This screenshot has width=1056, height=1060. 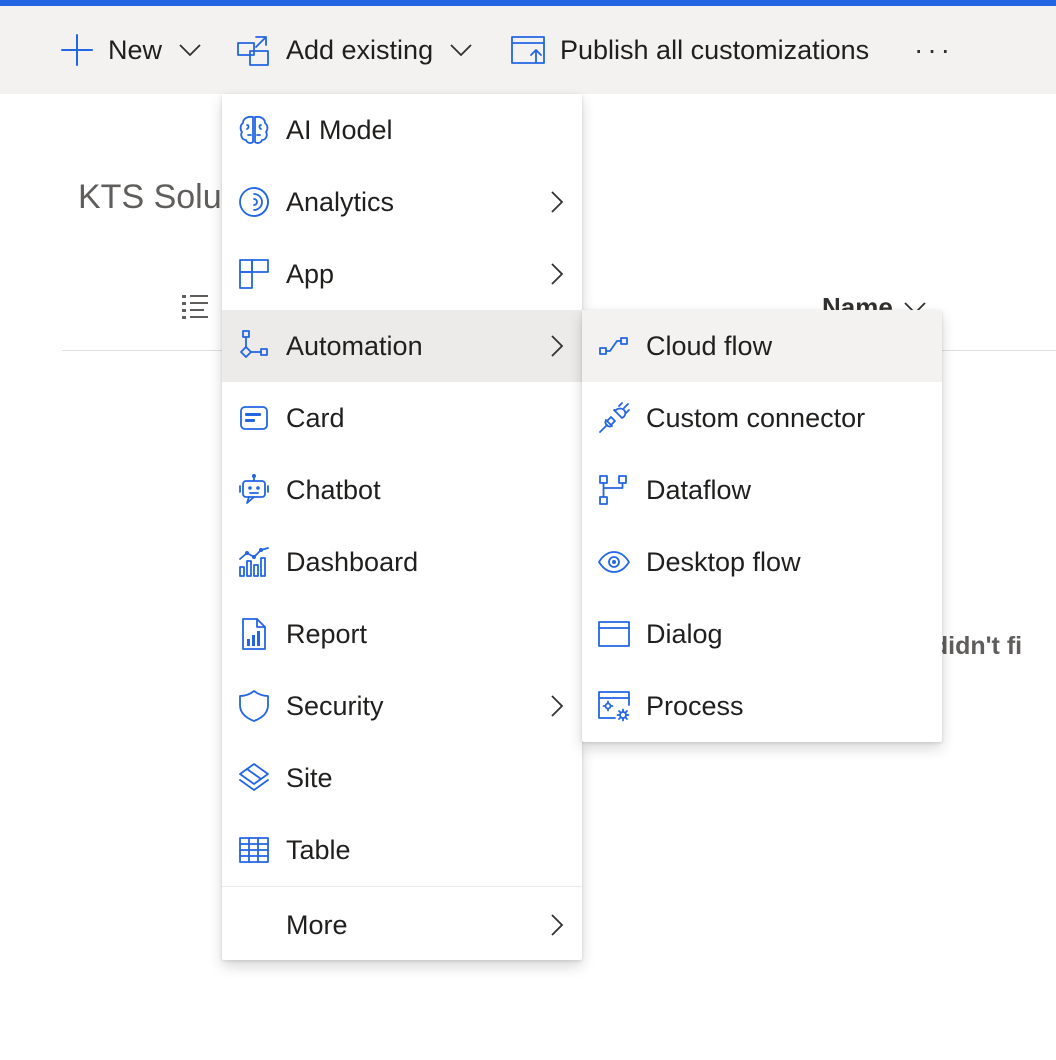 I want to click on cloud-flow-icon, so click(x=614, y=346).